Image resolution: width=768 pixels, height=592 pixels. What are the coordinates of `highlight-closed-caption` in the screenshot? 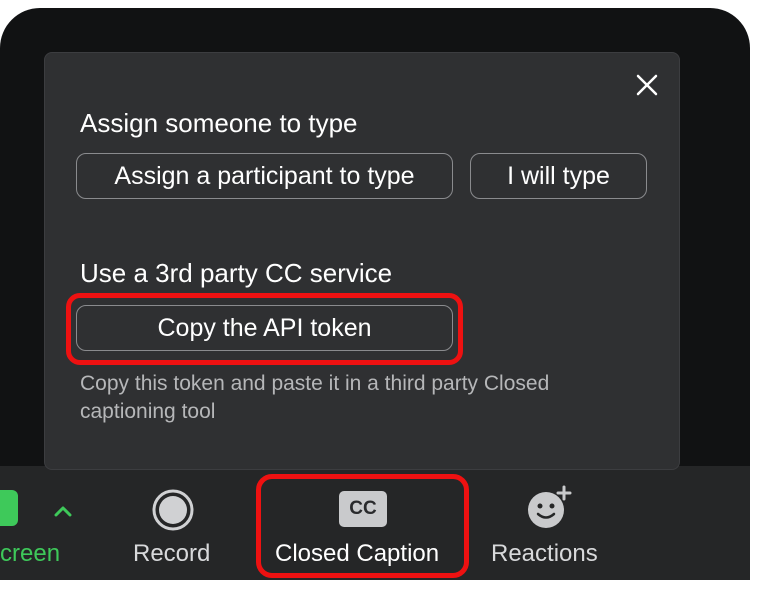 It's located at (362, 526).